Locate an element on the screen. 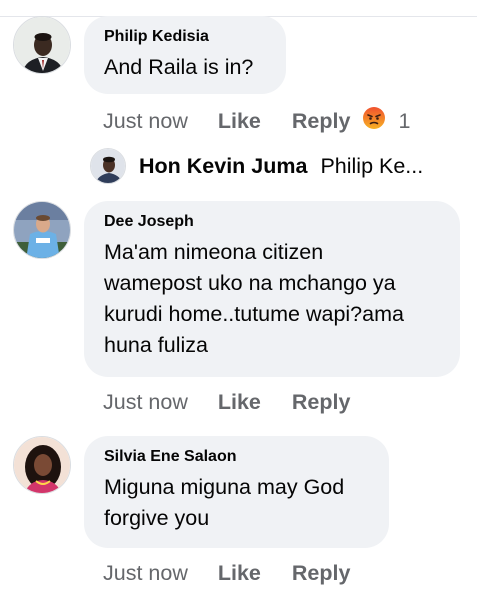 This screenshot has height=593, width=477. reply-author: Hon Kevin Juma is located at coordinates (223, 166).